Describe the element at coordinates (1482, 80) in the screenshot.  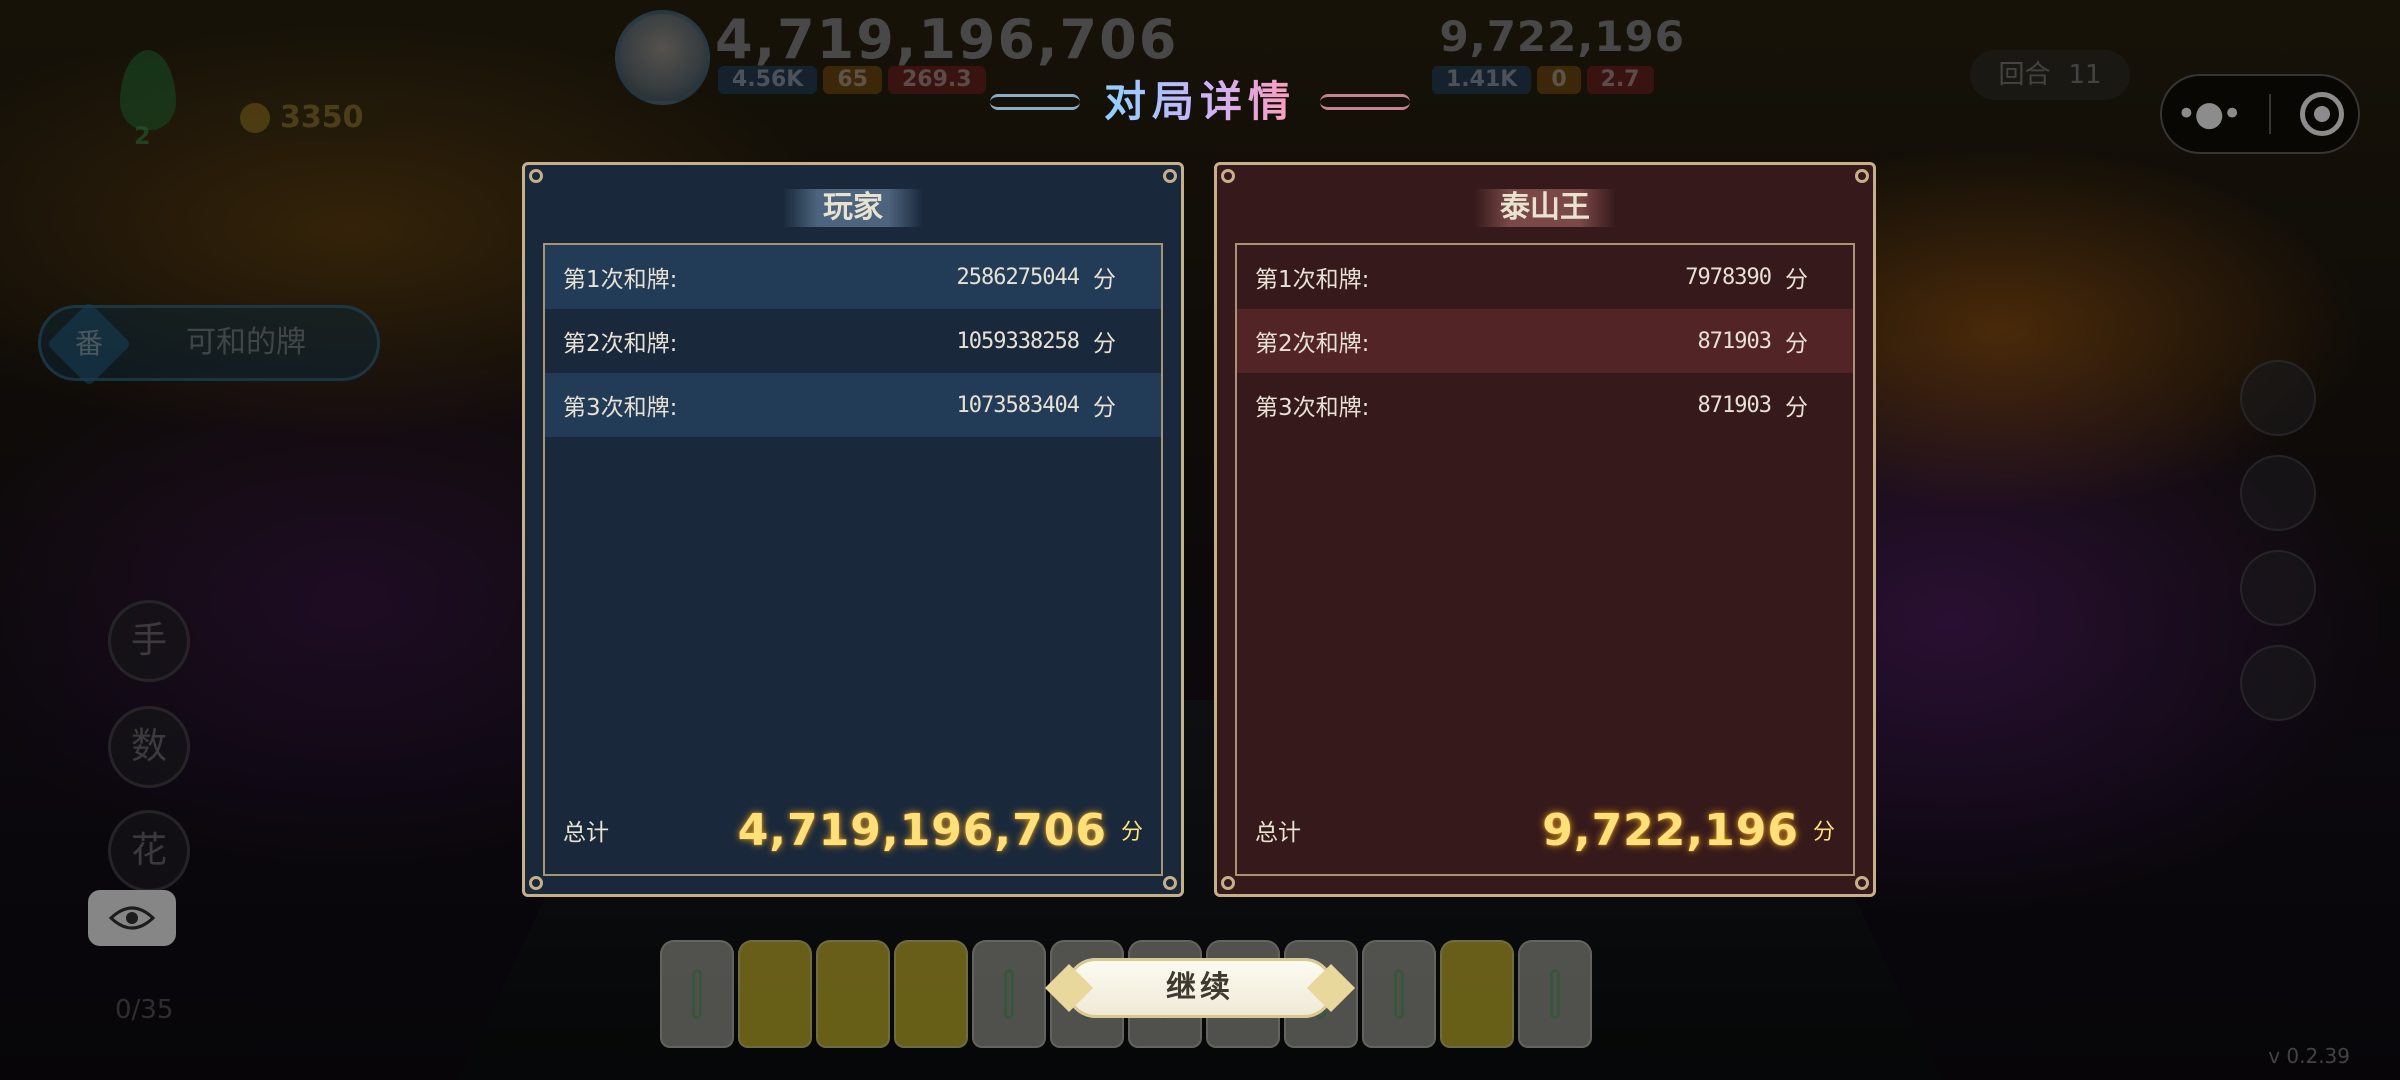
I see `hud-opponent-chips: 1.41K` at that location.